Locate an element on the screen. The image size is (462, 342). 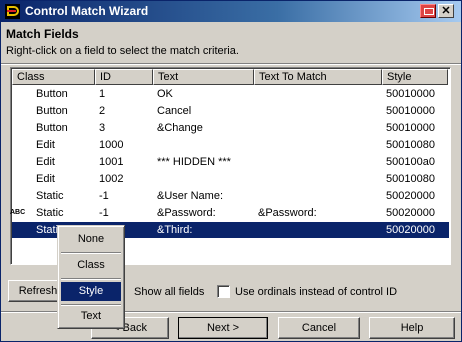
cell-id: 1001 is located at coordinates (111, 162).